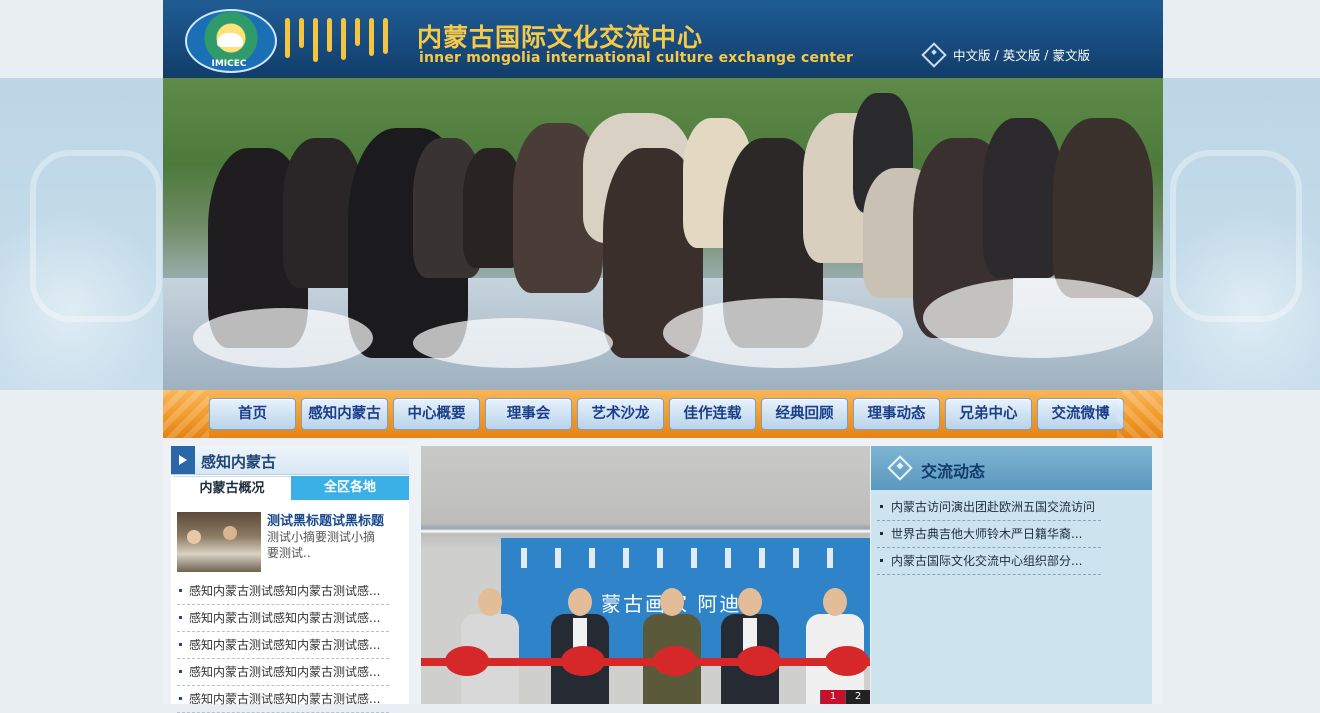  What do you see at coordinates (219, 542) in the screenshot?
I see `feature-thumbnail` at bounding box center [219, 542].